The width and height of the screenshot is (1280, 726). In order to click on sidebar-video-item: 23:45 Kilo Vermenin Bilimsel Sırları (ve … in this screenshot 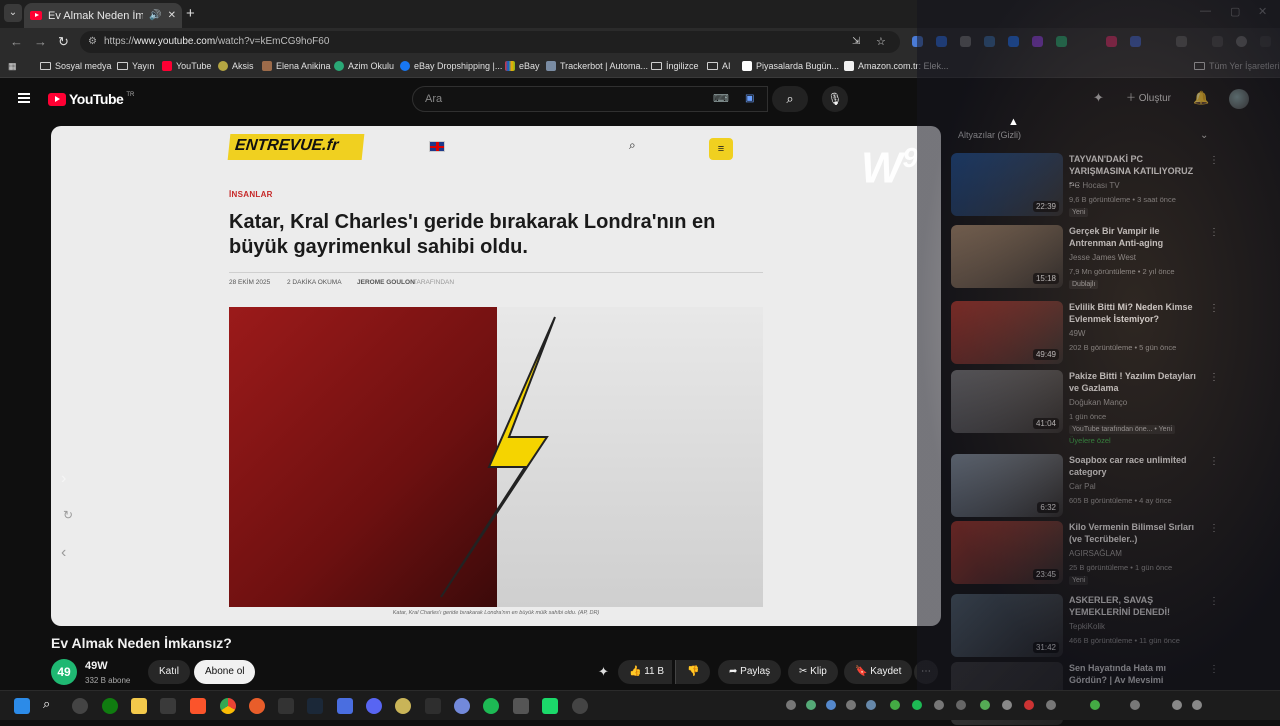, I will do `click(1085, 553)`.